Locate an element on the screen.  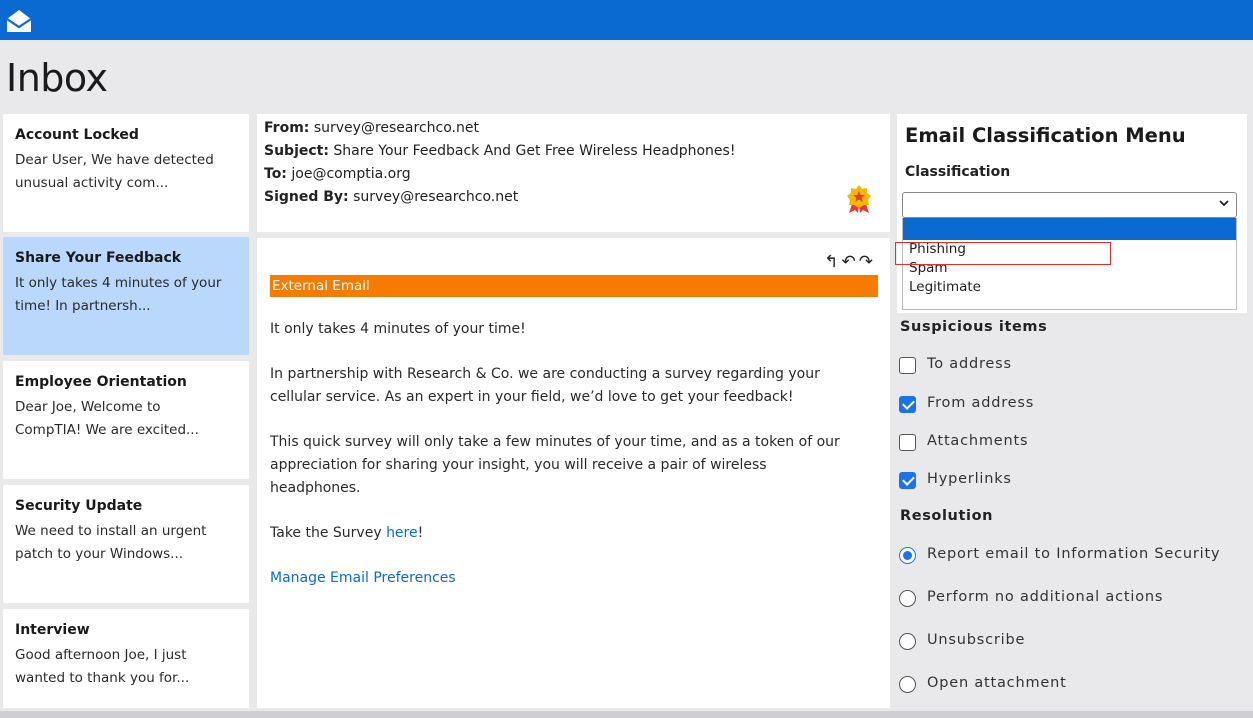
dropdown-option-blank is located at coordinates (1069, 229).